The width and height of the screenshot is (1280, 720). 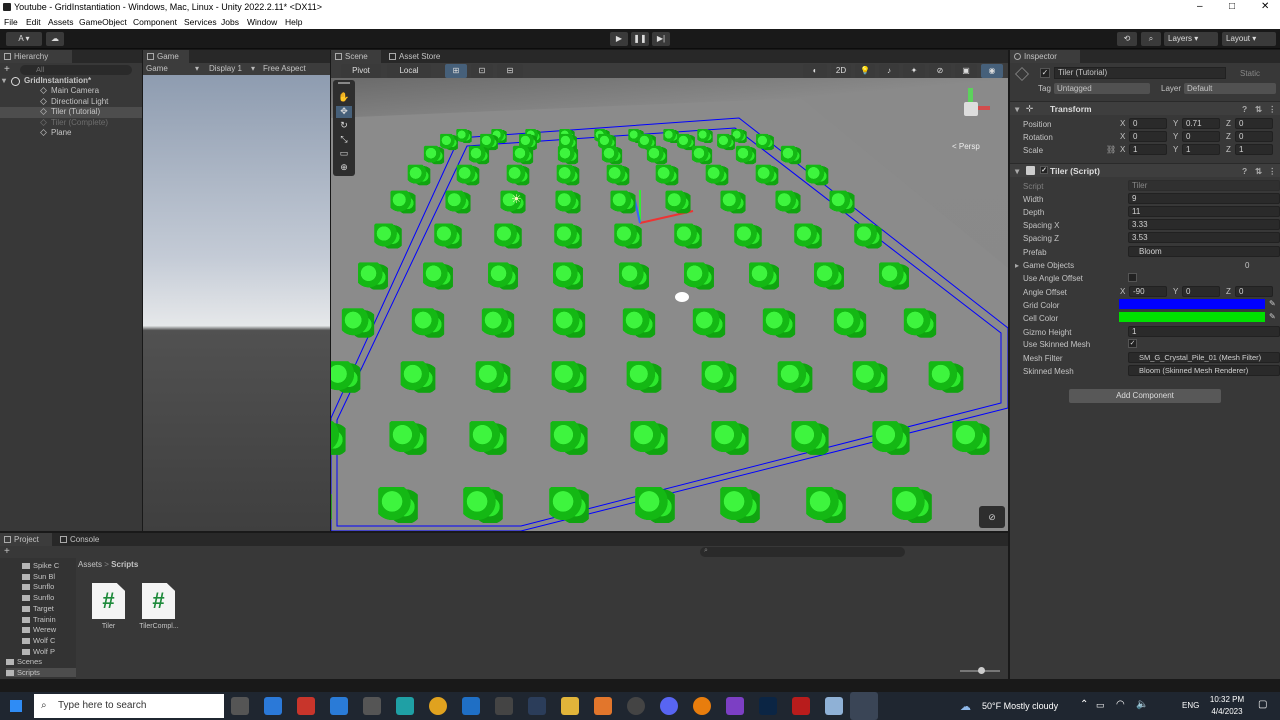 I want to click on project-search-input: ⌕, so click(x=802, y=552).